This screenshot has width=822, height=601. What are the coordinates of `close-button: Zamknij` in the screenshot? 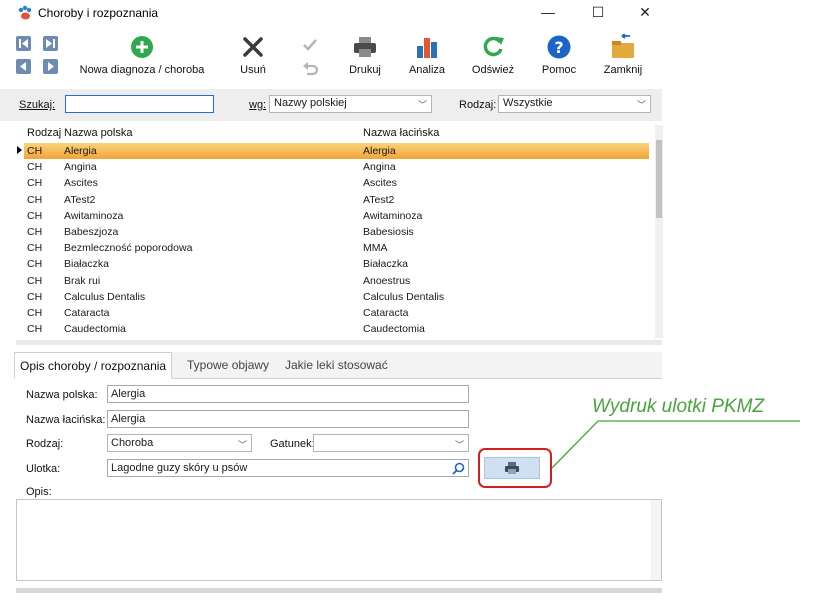 It's located at (623, 55).